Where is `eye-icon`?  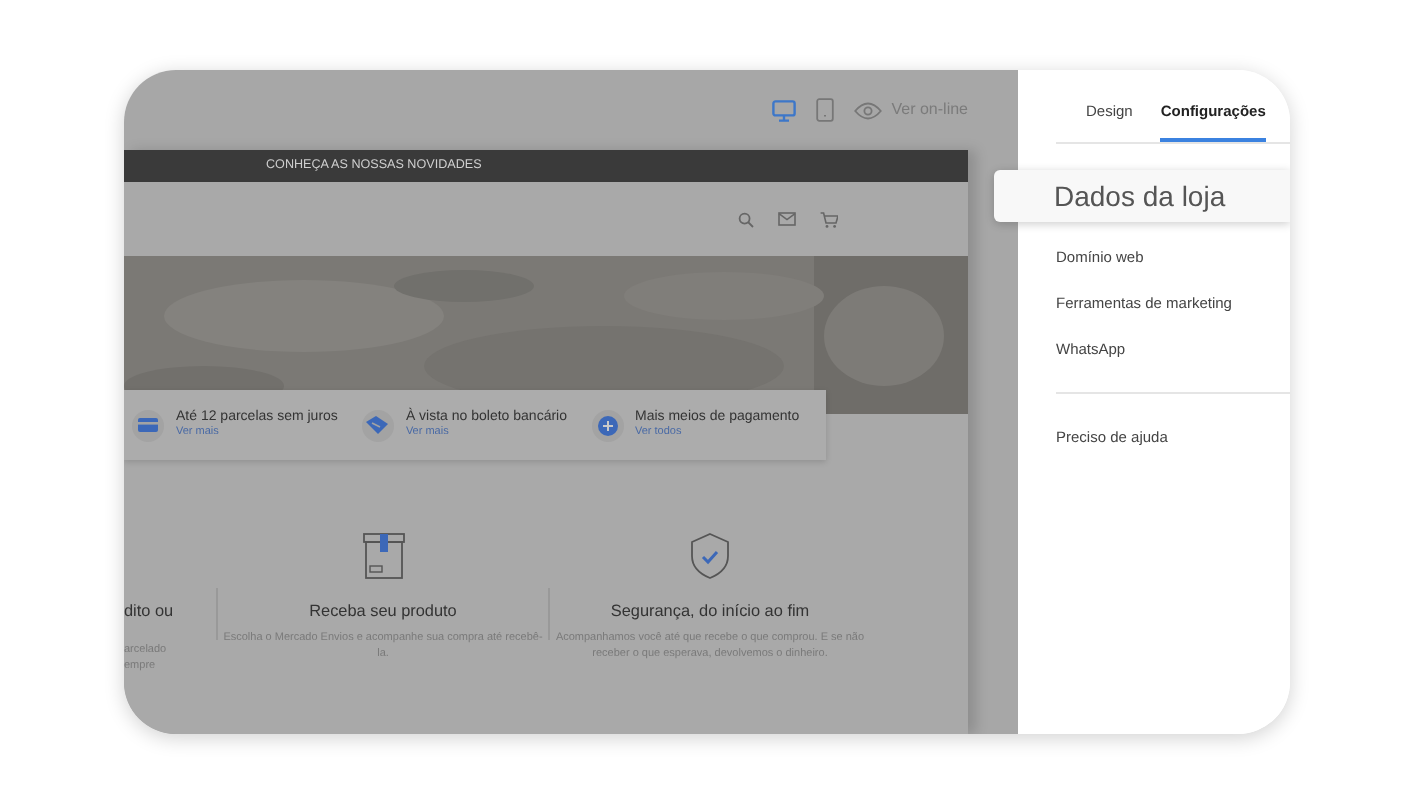
eye-icon is located at coordinates (867, 110).